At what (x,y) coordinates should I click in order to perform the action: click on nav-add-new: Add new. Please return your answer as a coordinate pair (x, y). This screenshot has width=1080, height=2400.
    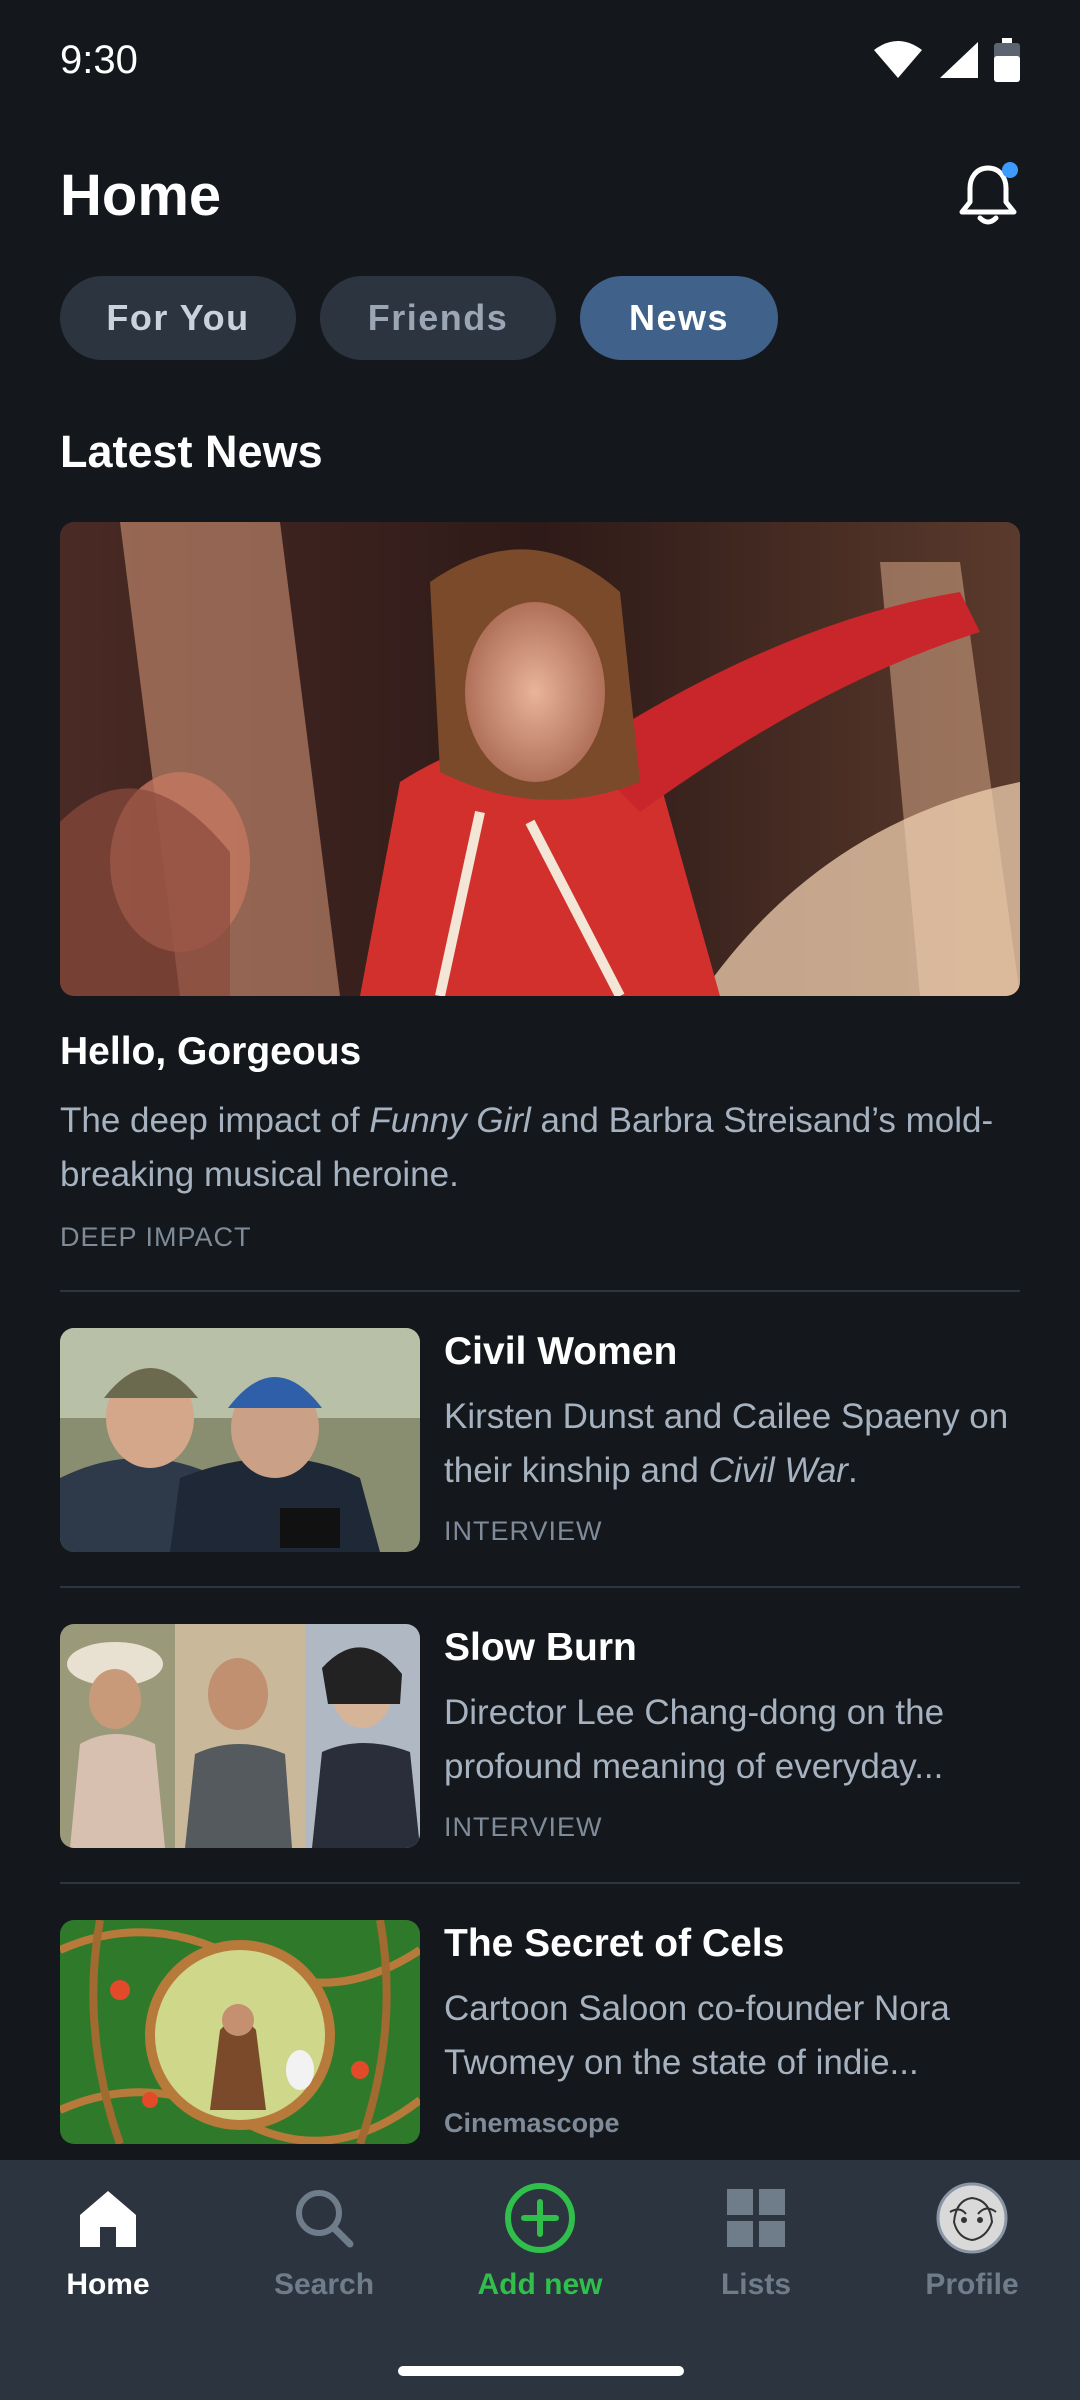
    Looking at the image, I should click on (540, 2257).